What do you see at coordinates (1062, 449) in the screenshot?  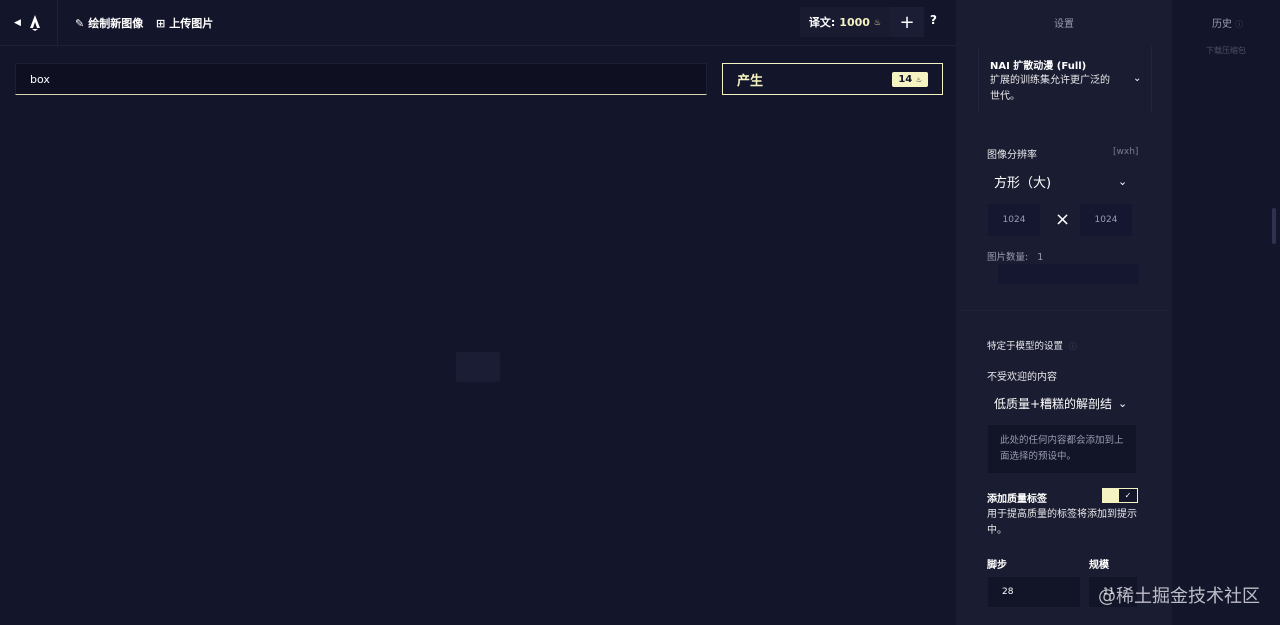 I see `undesired-content-textarea: 此处的任何内容都会添加到上面选择的预设中。` at bounding box center [1062, 449].